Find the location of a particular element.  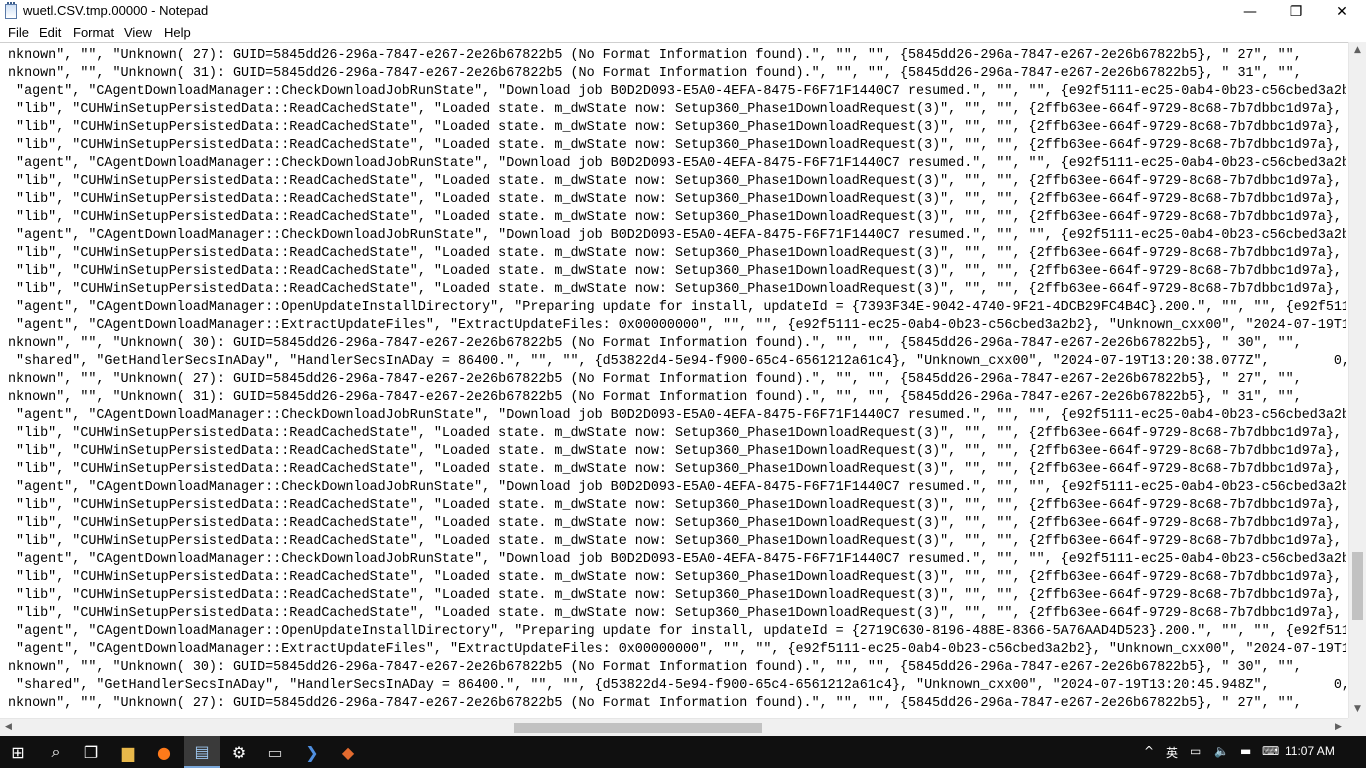

vertical-scroll-thumb is located at coordinates (1357, 586).